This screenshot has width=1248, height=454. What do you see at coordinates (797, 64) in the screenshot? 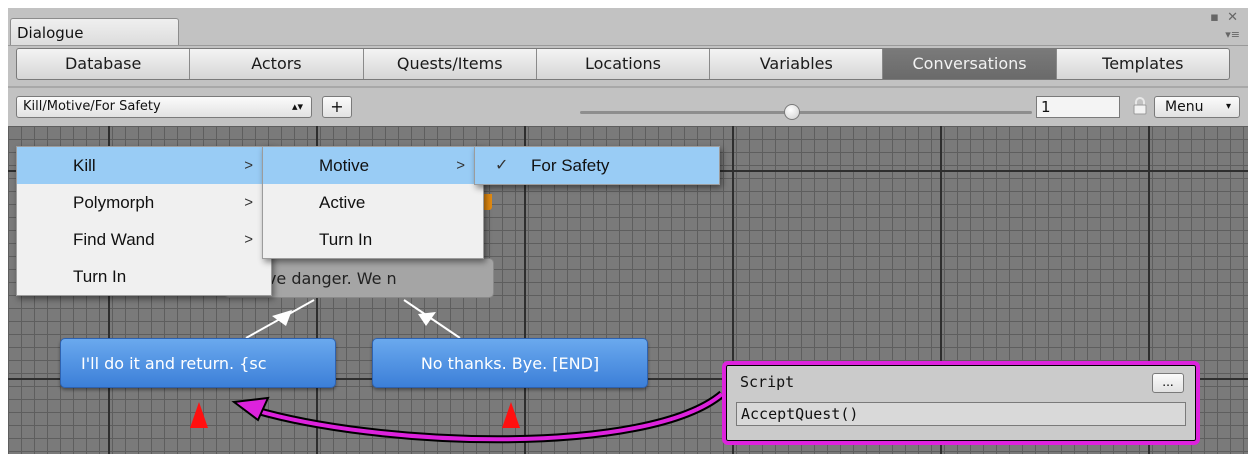
I see `tab-variables: Variables` at bounding box center [797, 64].